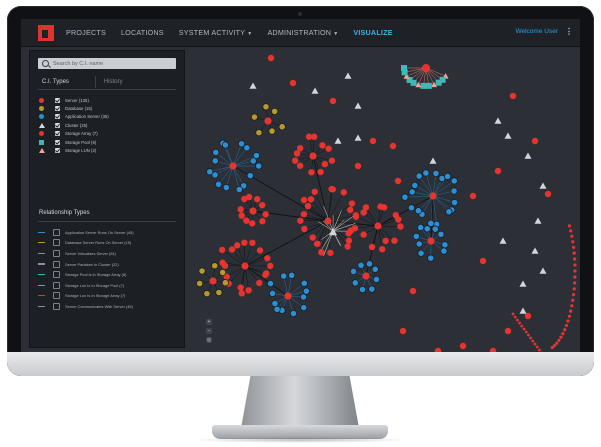  I want to click on tab-history: History, so click(110, 82).